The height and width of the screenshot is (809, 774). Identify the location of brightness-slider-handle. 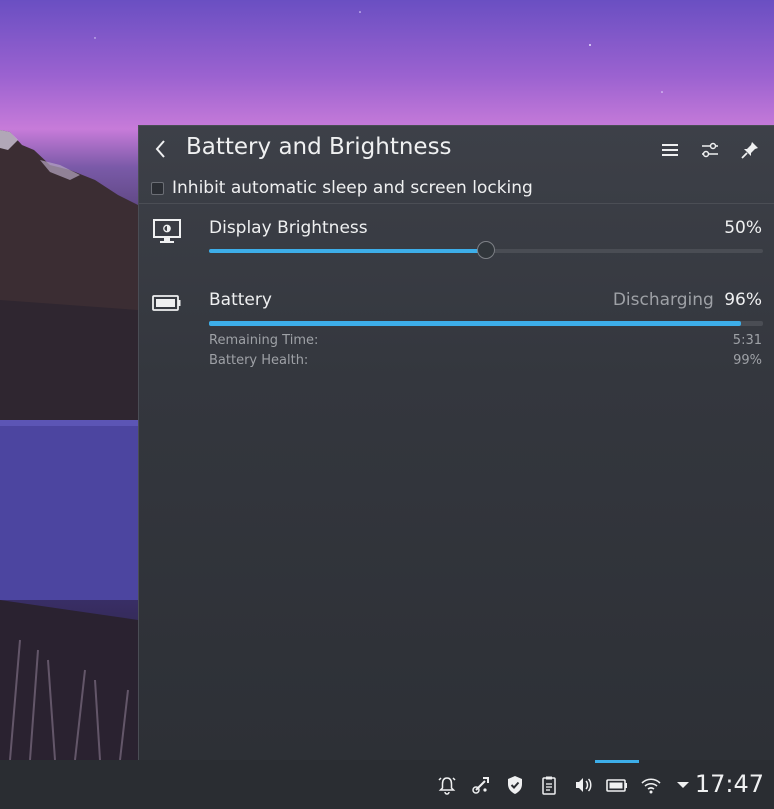
(486, 250).